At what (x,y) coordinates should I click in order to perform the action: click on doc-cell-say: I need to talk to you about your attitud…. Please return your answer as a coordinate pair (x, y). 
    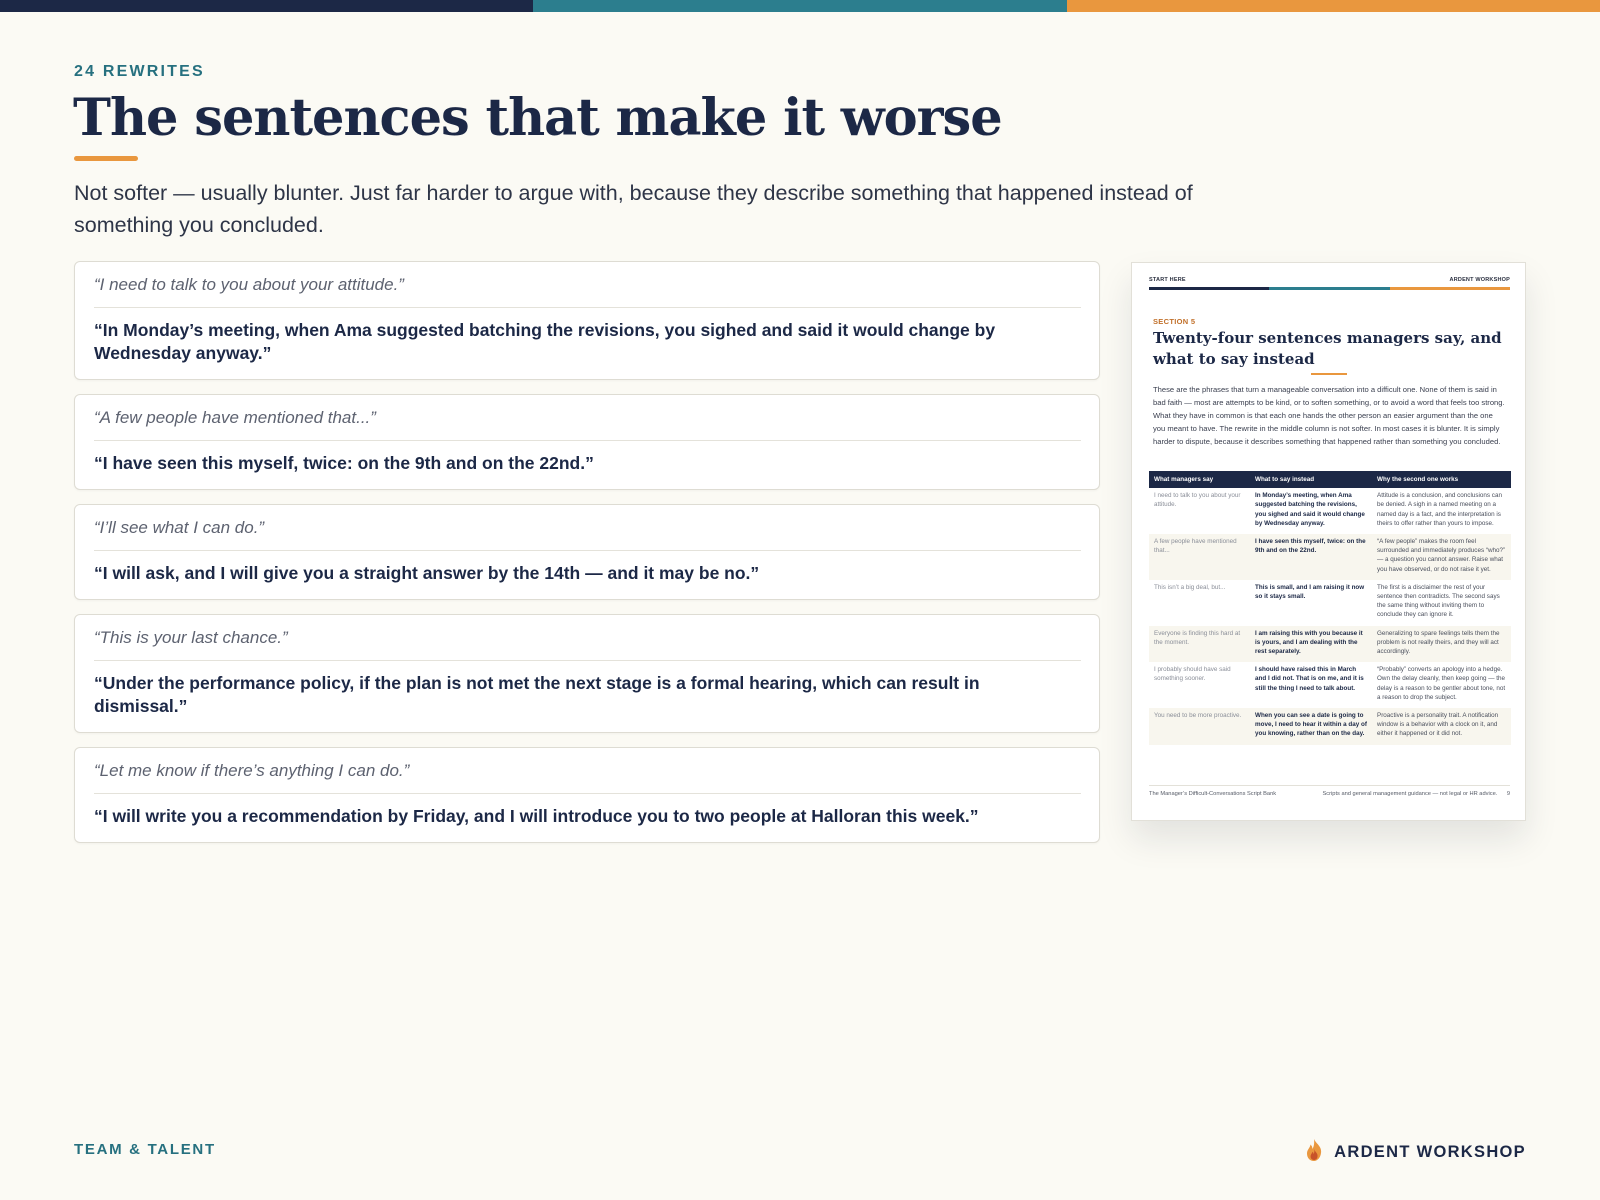
    Looking at the image, I should click on (1197, 500).